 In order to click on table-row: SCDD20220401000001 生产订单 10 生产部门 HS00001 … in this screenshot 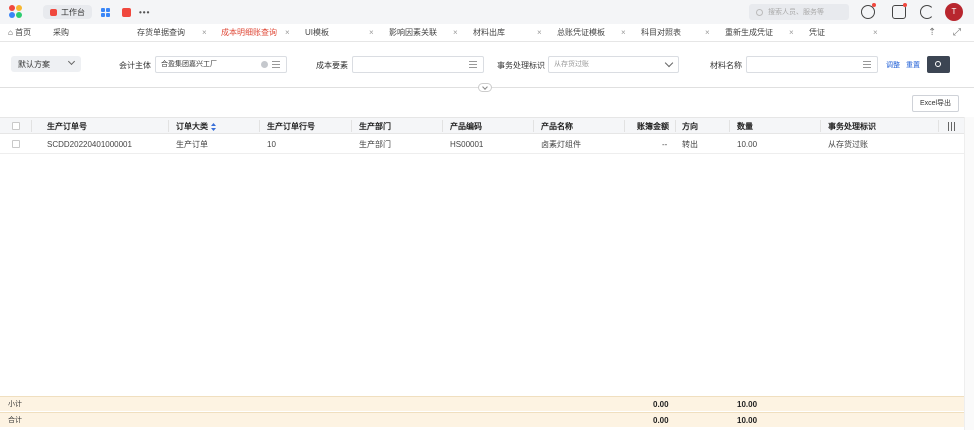, I will do `click(482, 144)`.